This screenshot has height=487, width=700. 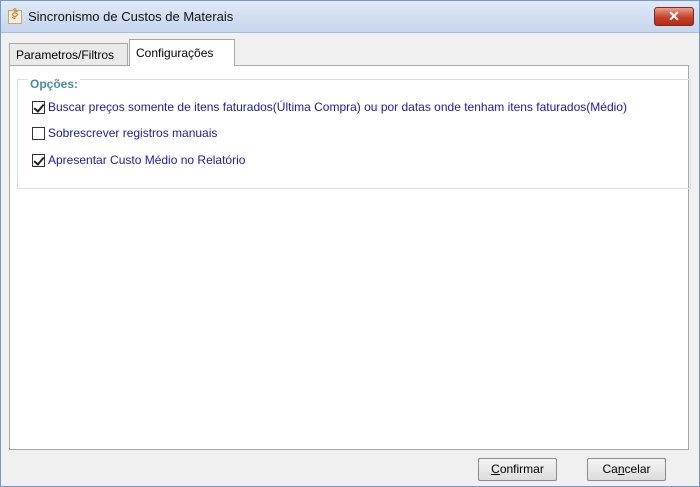 I want to click on window-title: Sincronismo de Custos de Materais, so click(x=131, y=16).